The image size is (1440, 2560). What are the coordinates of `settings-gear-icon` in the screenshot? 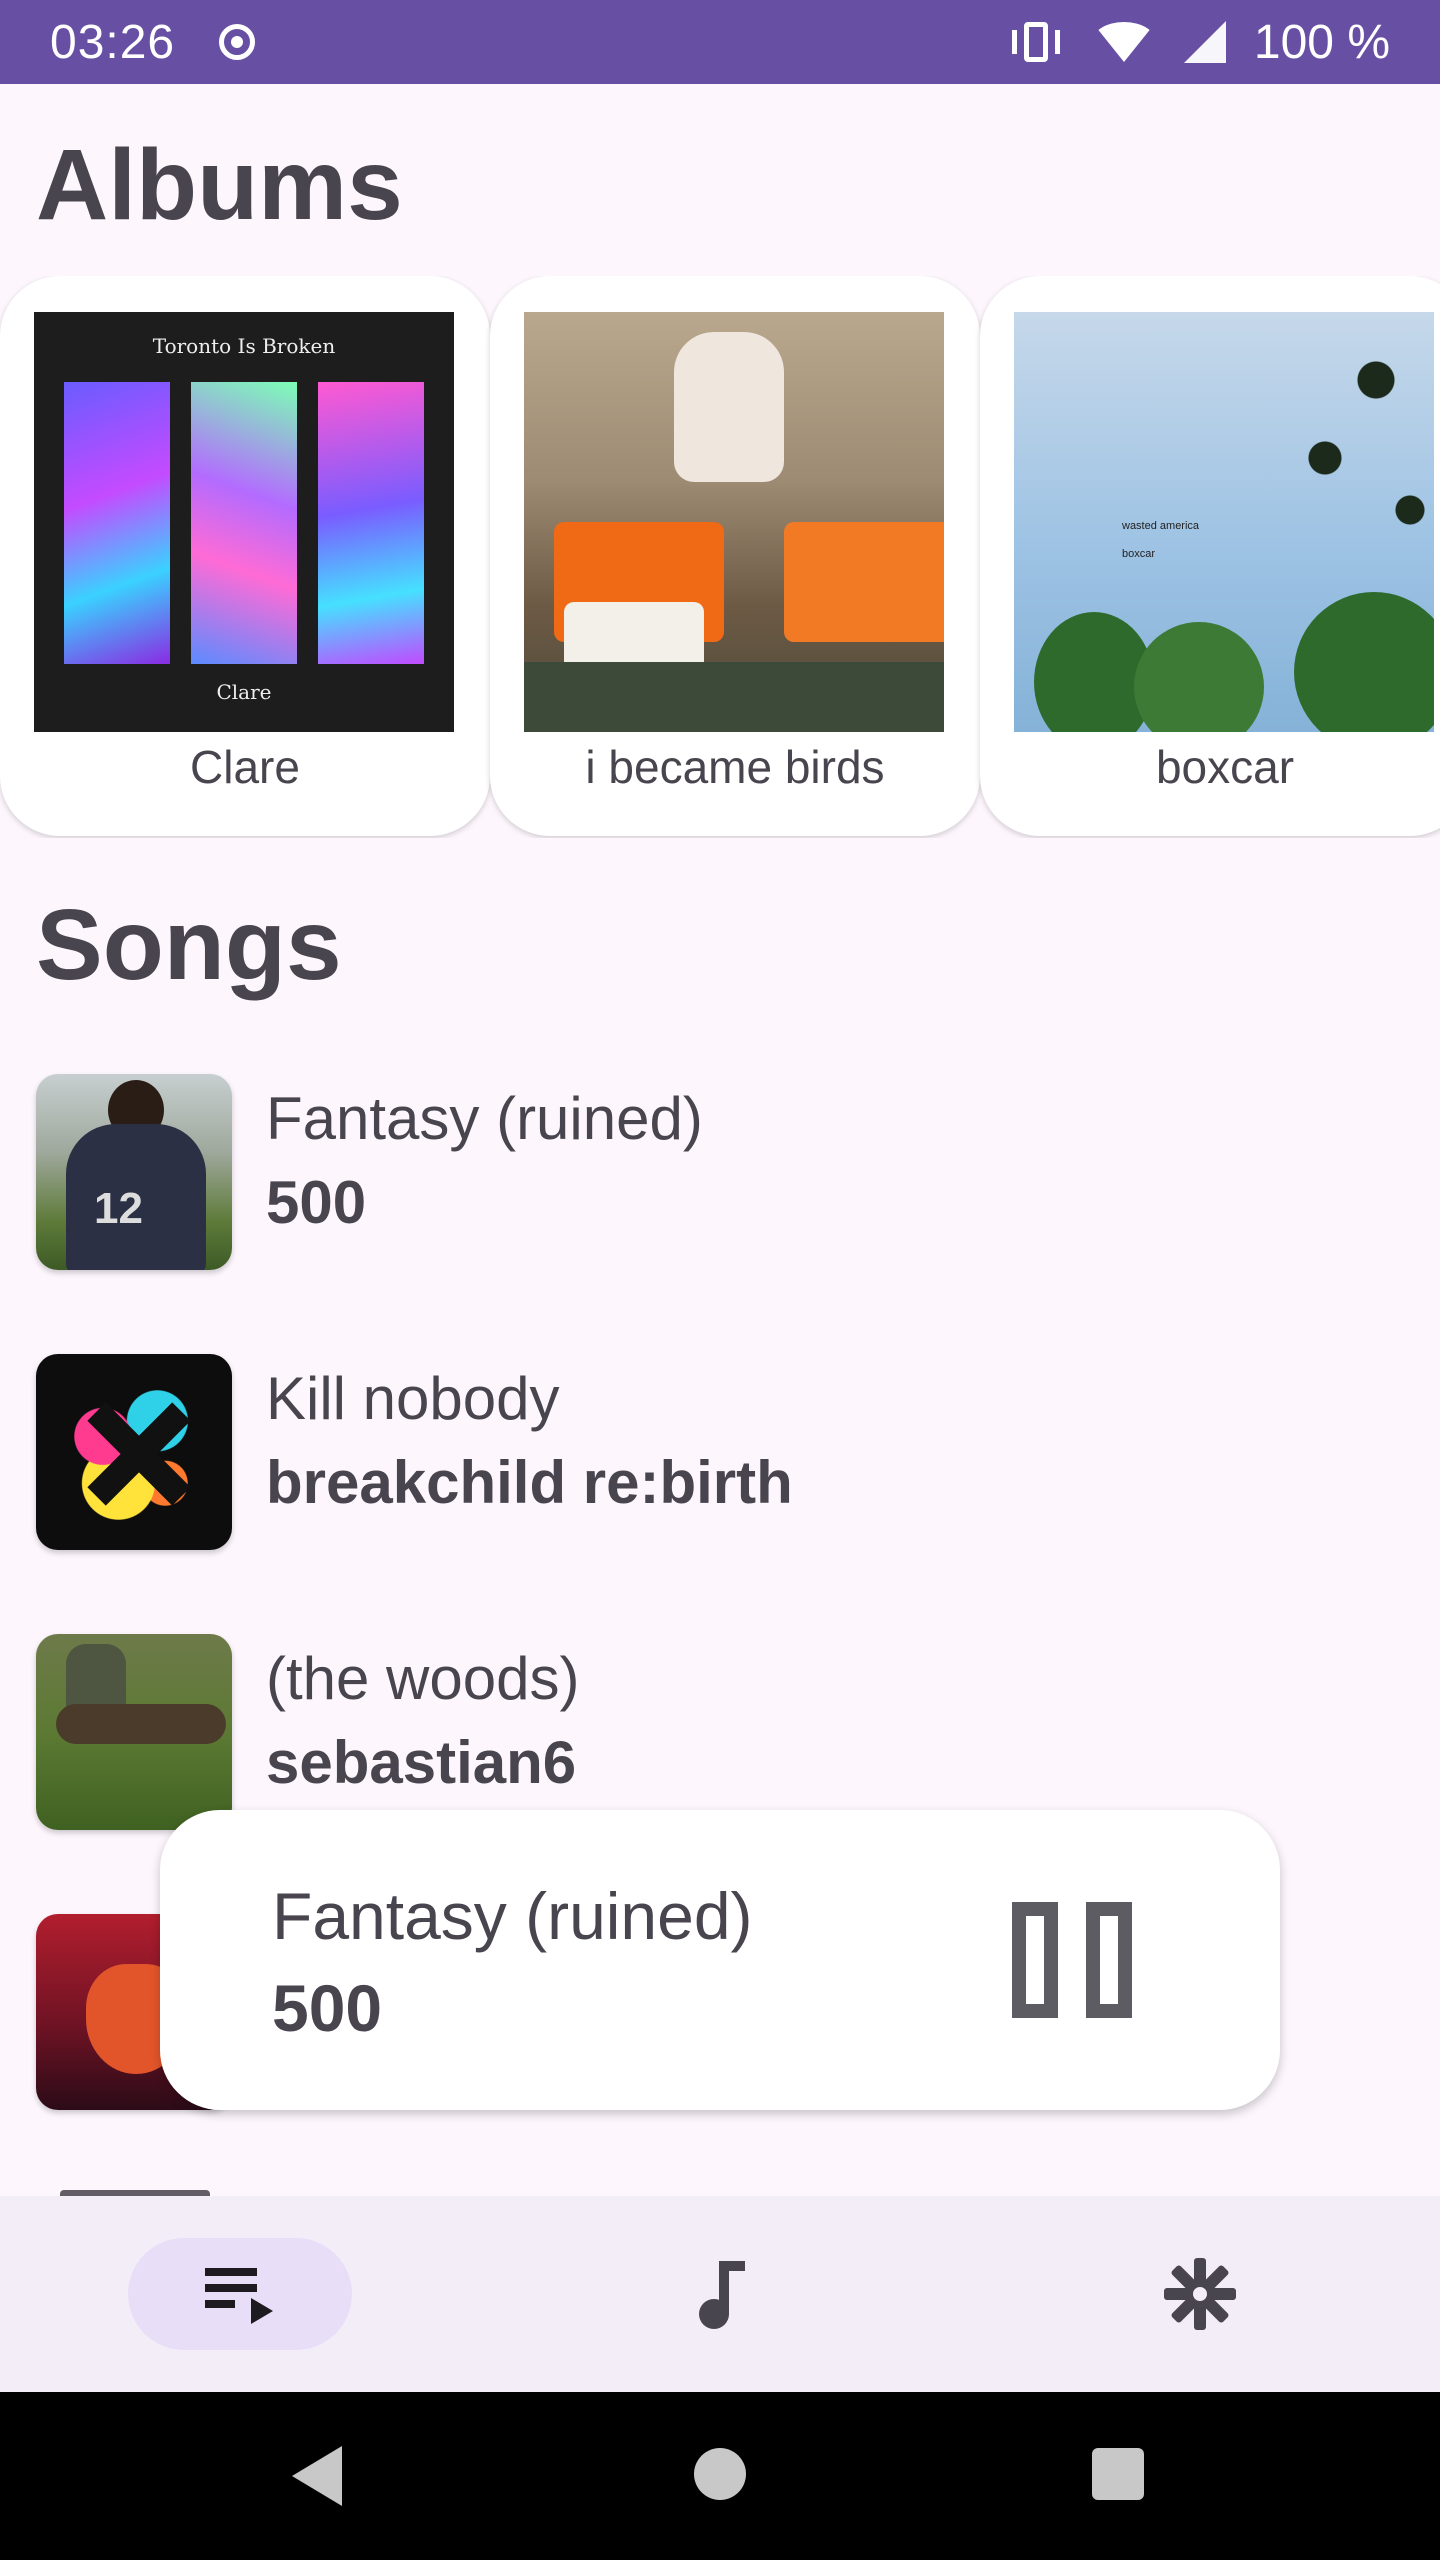 It's located at (1200, 2294).